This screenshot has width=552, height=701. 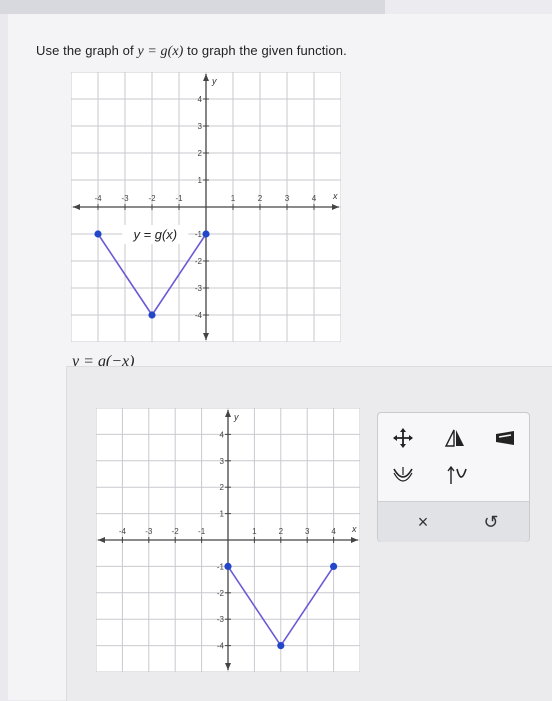 I want to click on stretch-icon, so click(x=403, y=474).